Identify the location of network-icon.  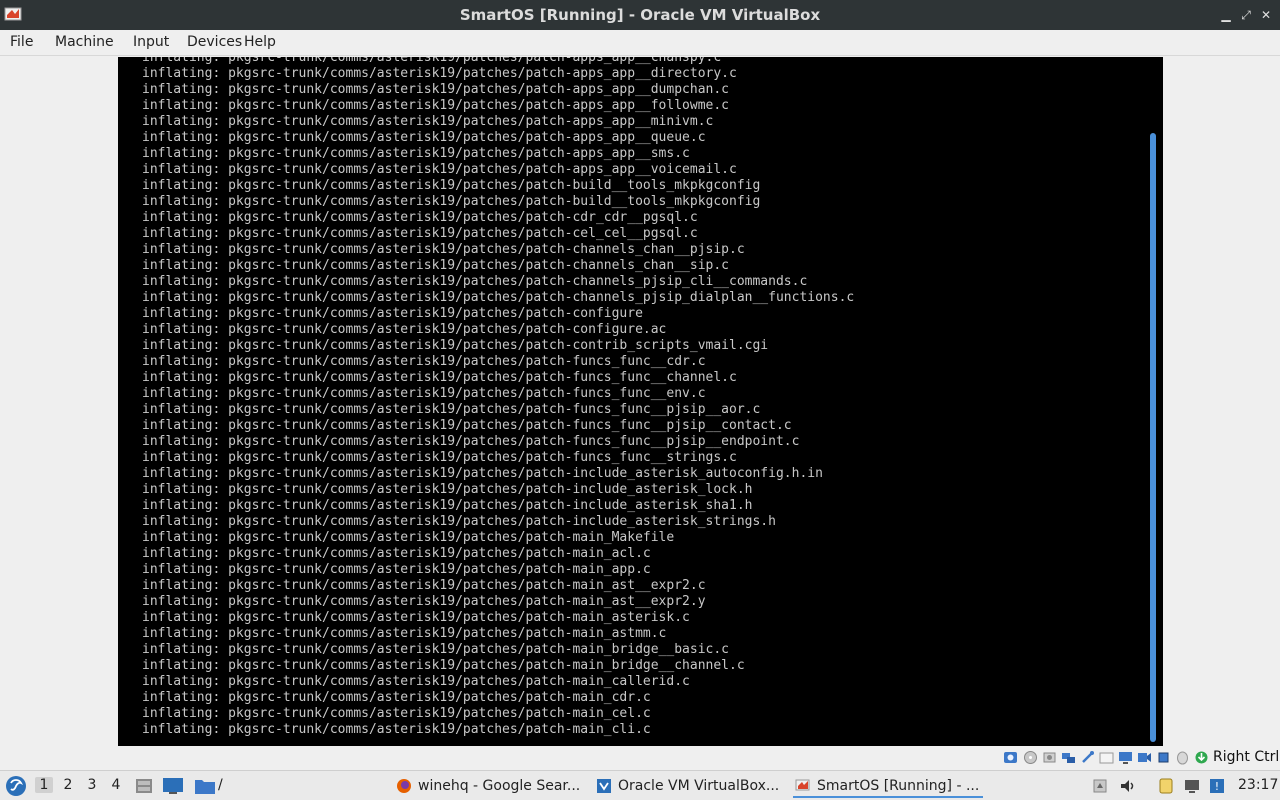
(1068, 757).